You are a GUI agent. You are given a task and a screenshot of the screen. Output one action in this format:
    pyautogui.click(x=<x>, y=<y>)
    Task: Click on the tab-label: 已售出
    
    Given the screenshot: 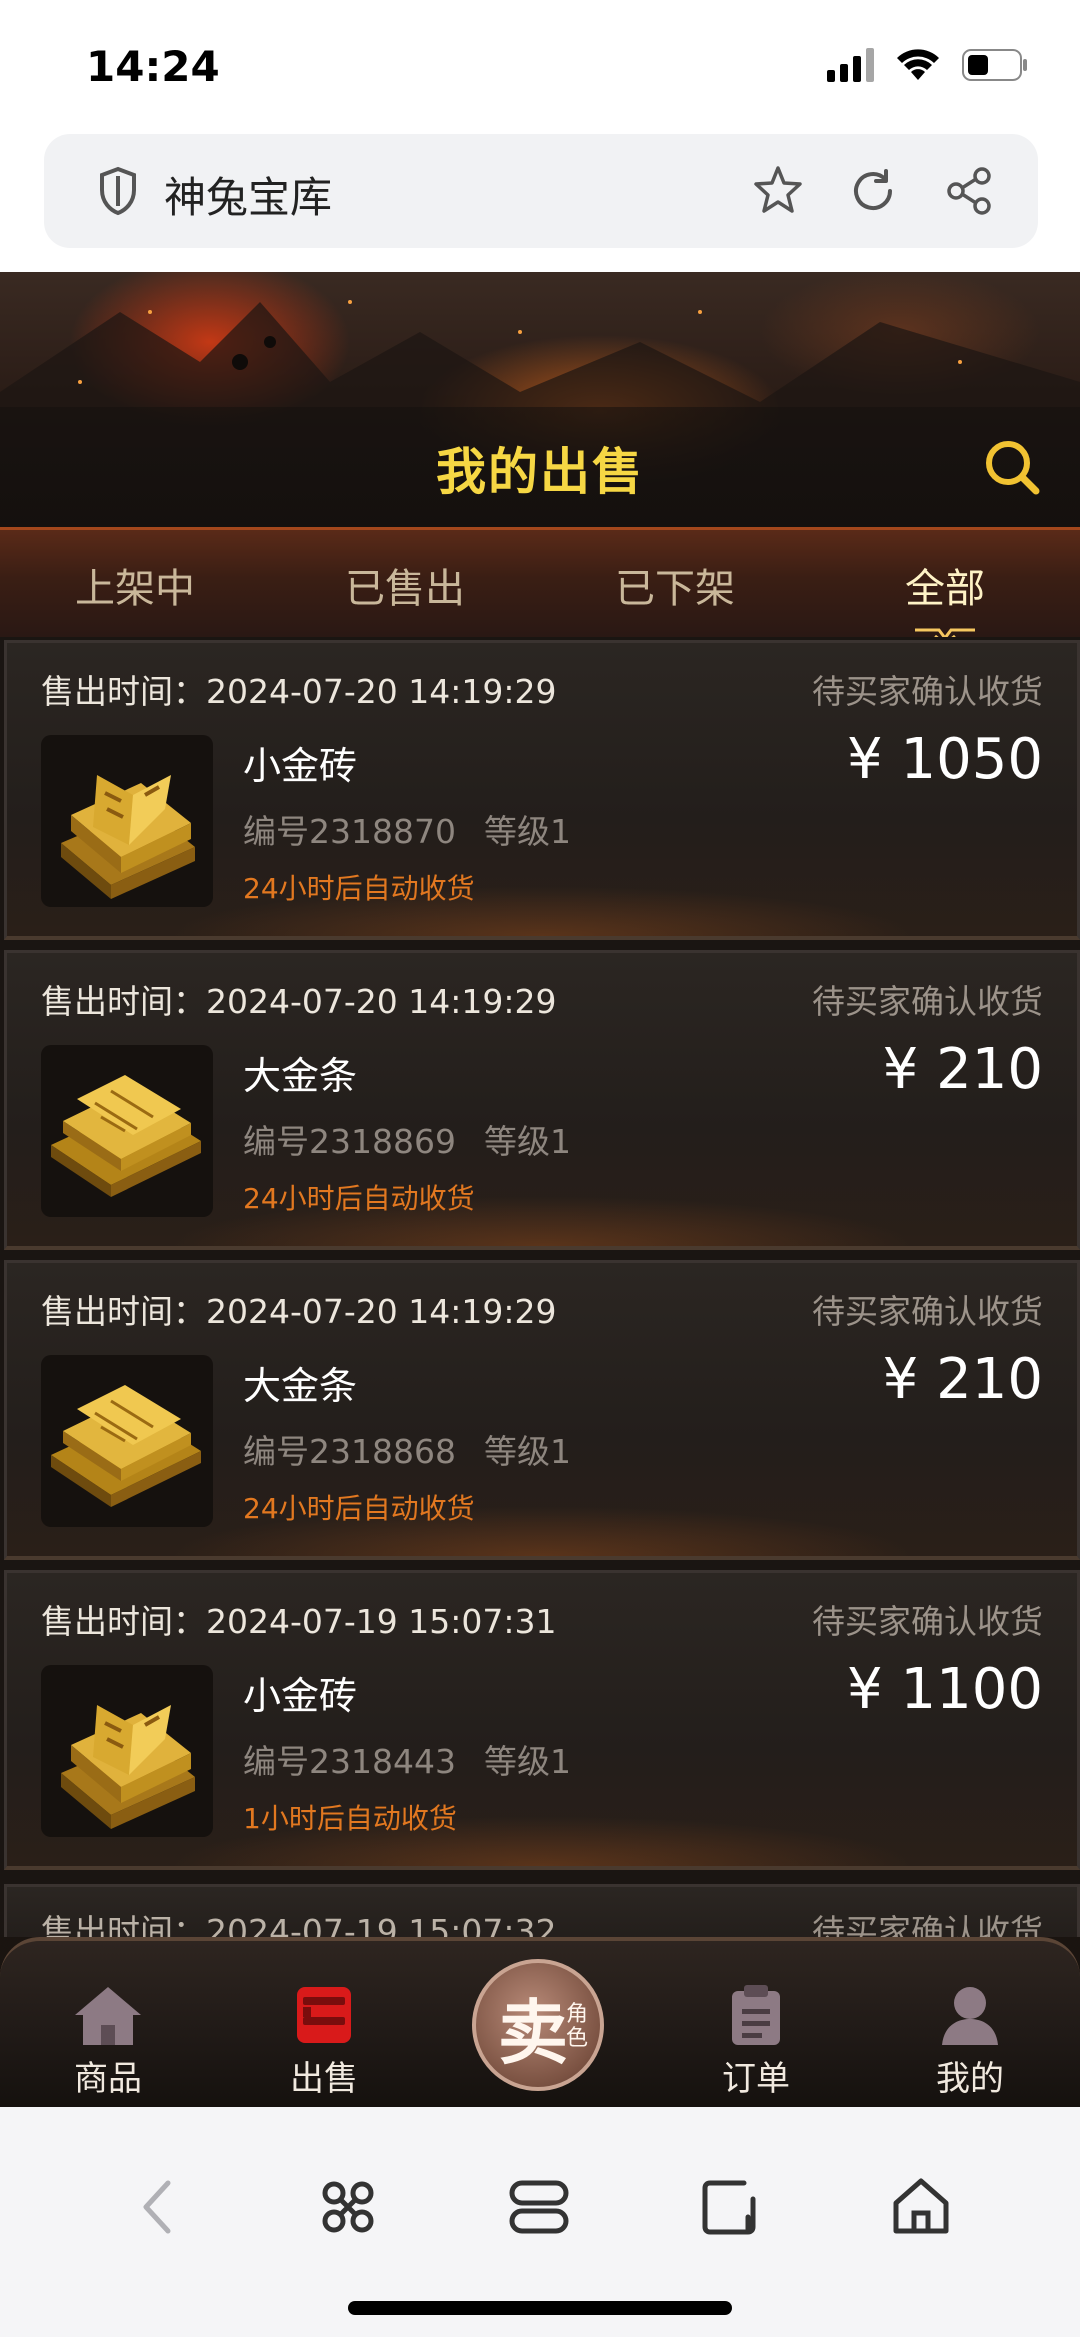 What is the action you would take?
    pyautogui.click(x=405, y=589)
    